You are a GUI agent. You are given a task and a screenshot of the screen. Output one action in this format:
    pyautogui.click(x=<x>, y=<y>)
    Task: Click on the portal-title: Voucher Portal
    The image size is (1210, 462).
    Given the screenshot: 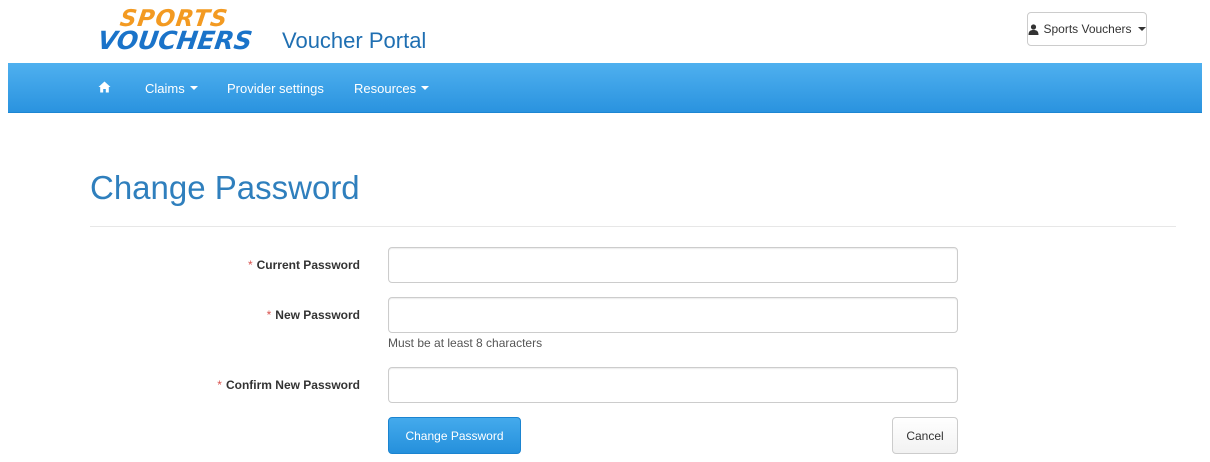 What is the action you would take?
    pyautogui.click(x=354, y=40)
    